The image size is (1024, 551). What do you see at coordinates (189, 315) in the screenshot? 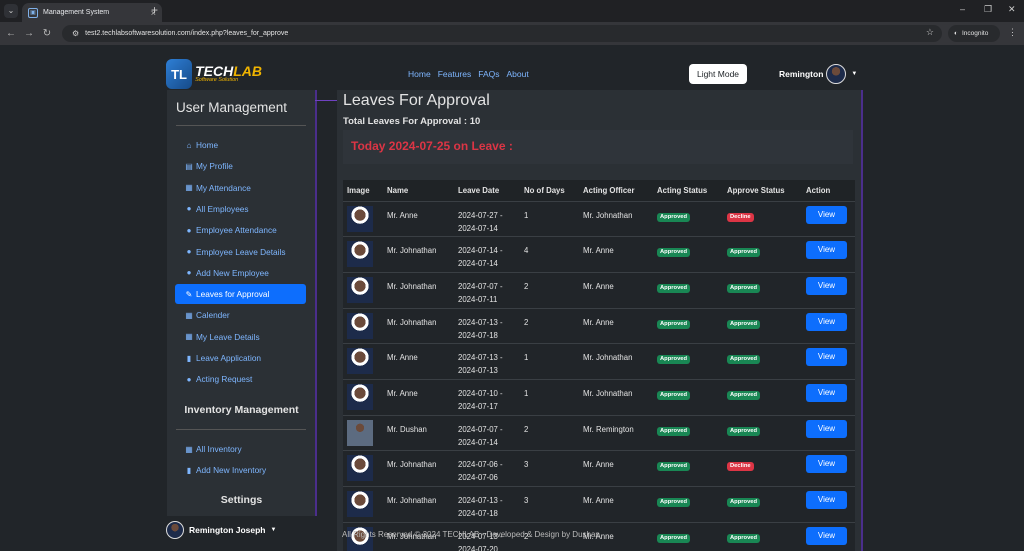
I see `calendar-day-icon: ▦` at bounding box center [189, 315].